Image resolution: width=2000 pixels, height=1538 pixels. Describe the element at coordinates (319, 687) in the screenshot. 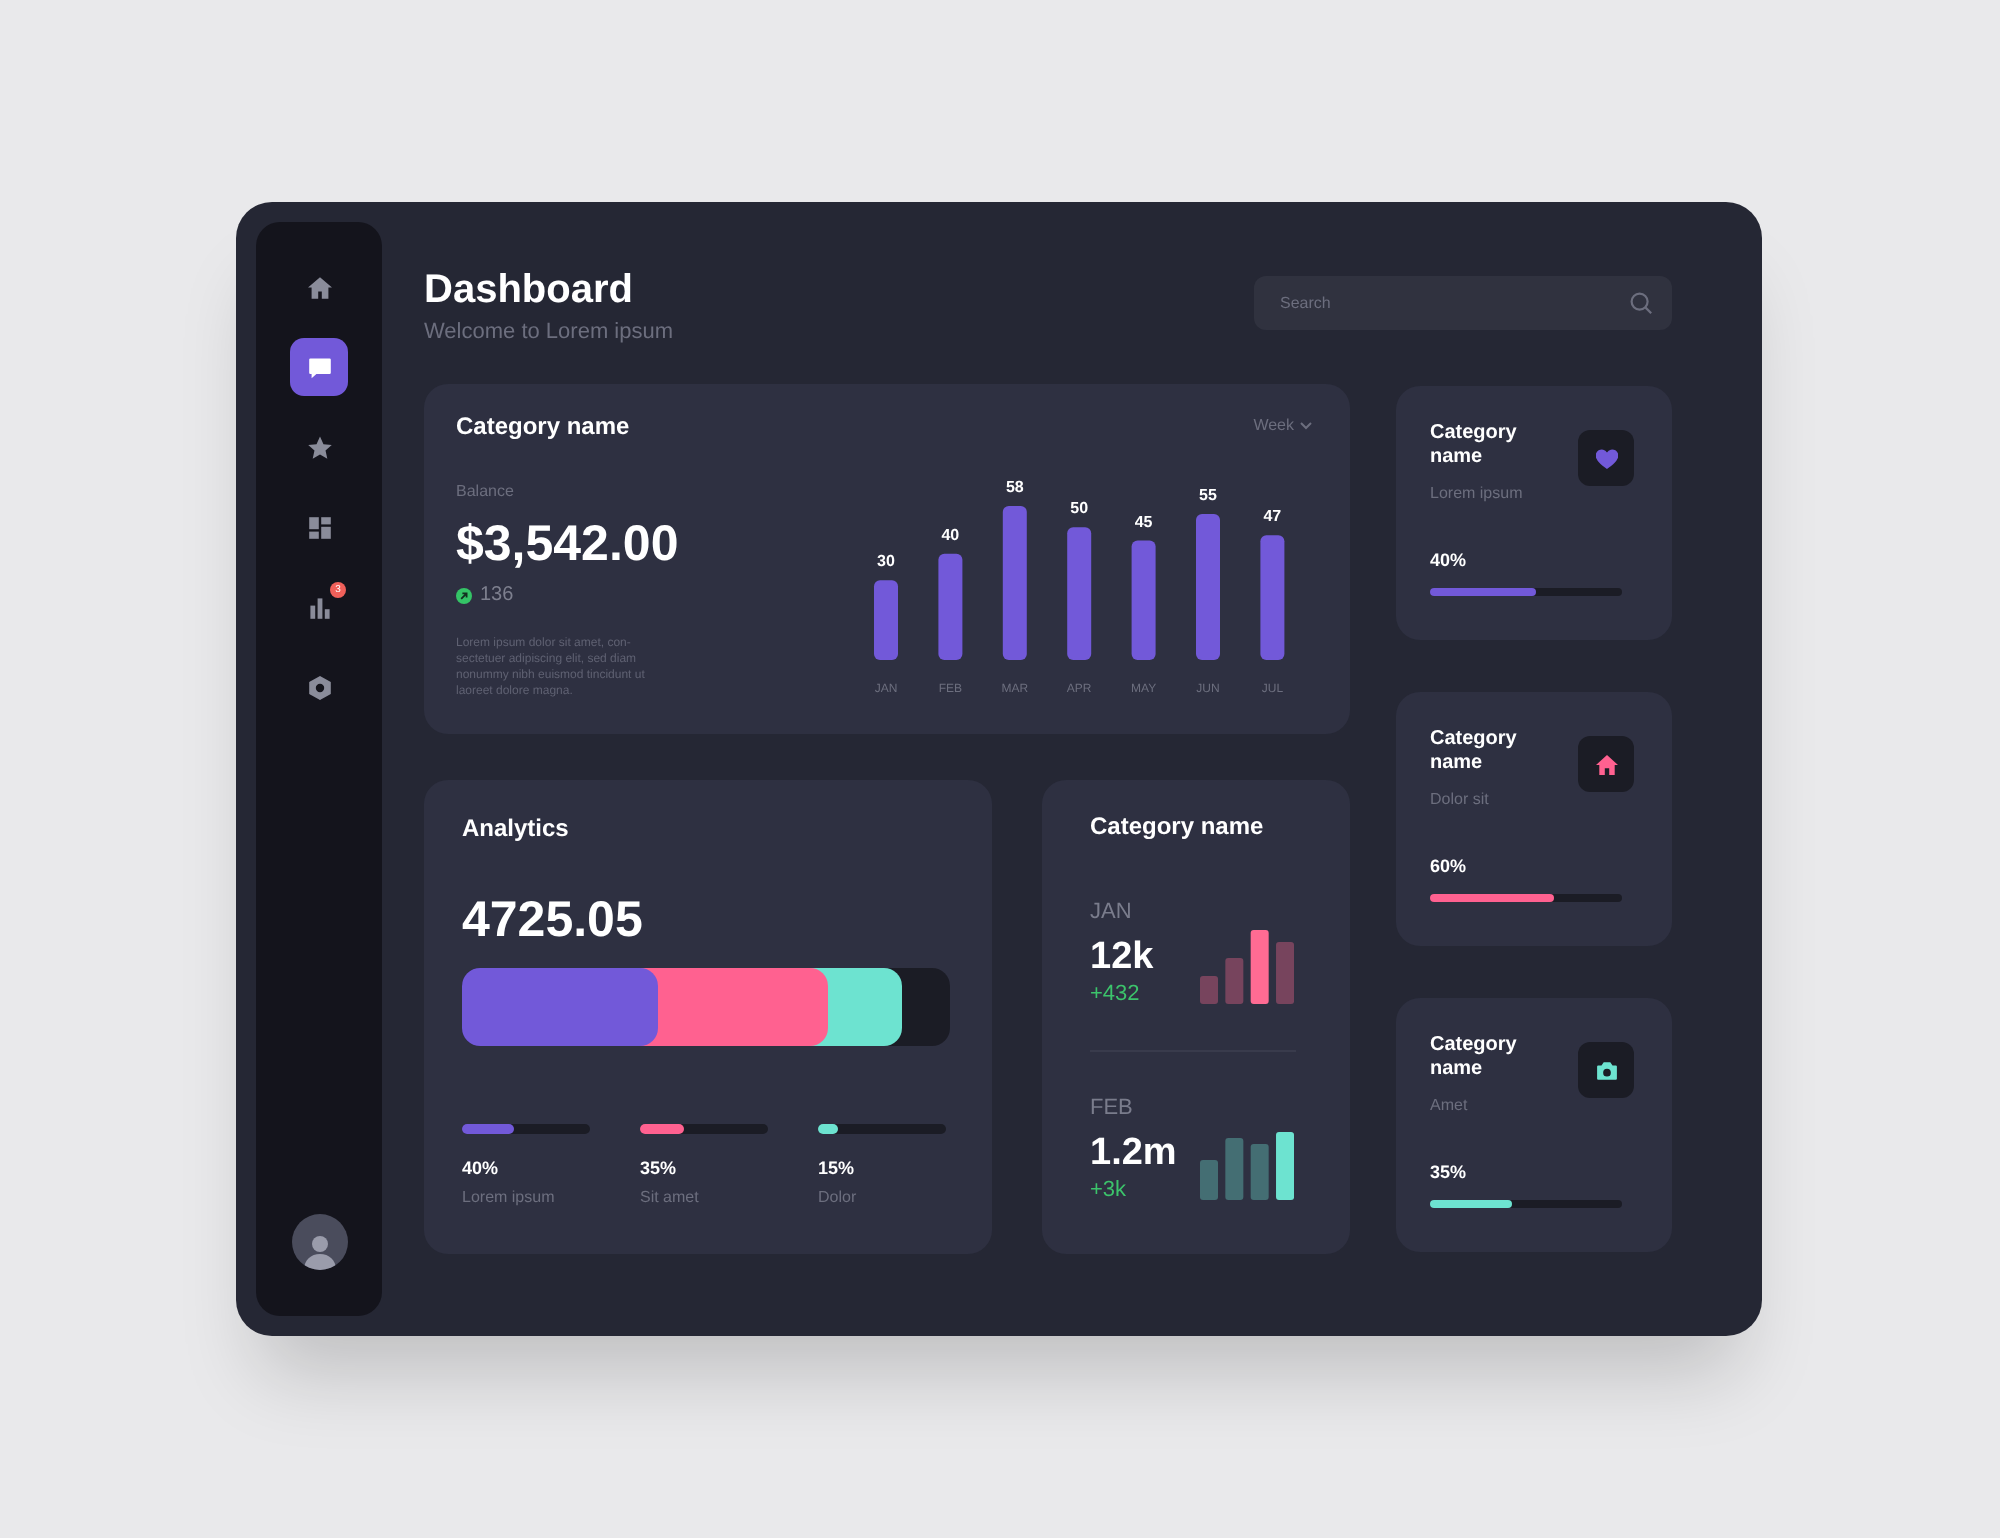

I see `hexagon-icon` at that location.